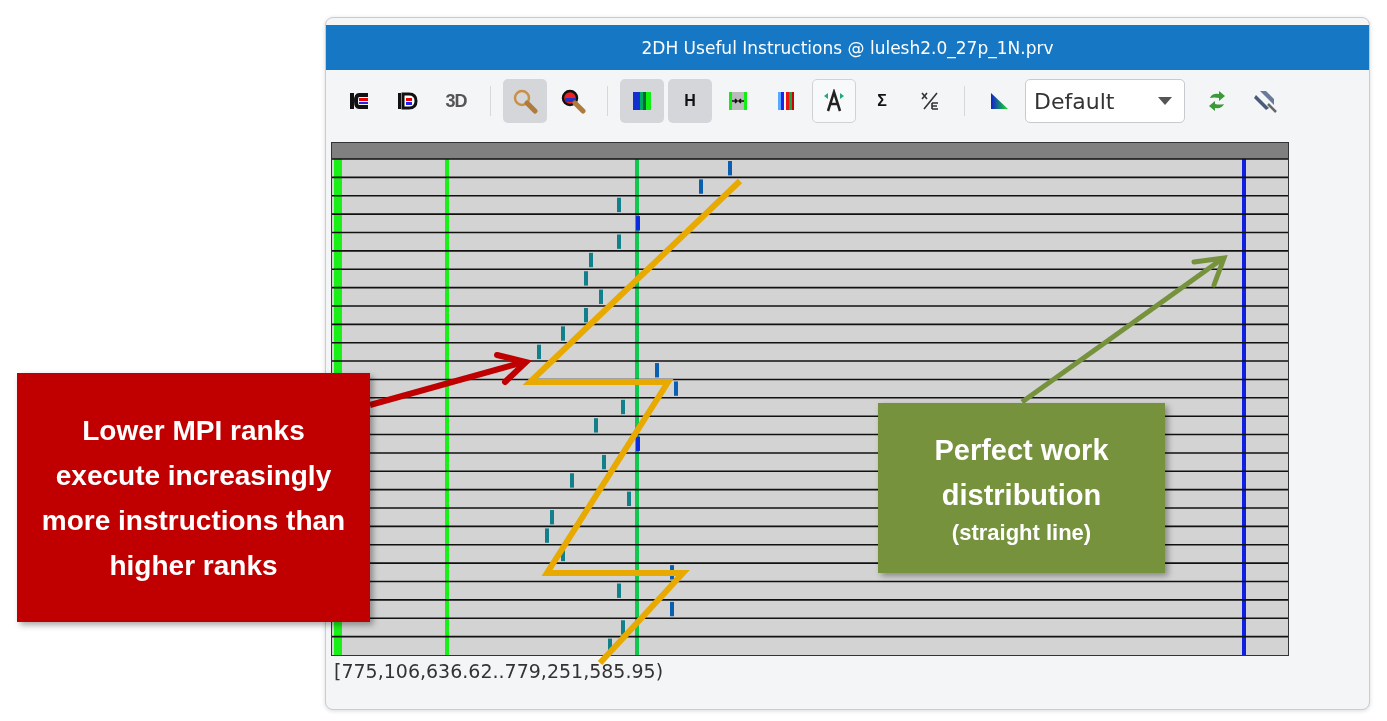 This screenshot has height=721, width=1387. Describe the element at coordinates (882, 101) in the screenshot. I see `toolbar-button: Σ` at that location.